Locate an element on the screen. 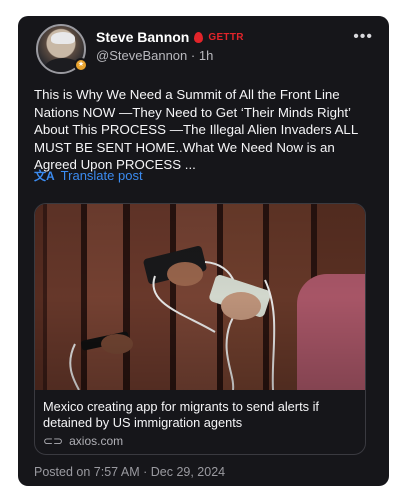 The height and width of the screenshot is (500, 403). author-handle: @SteveBannon is located at coordinates (141, 55).